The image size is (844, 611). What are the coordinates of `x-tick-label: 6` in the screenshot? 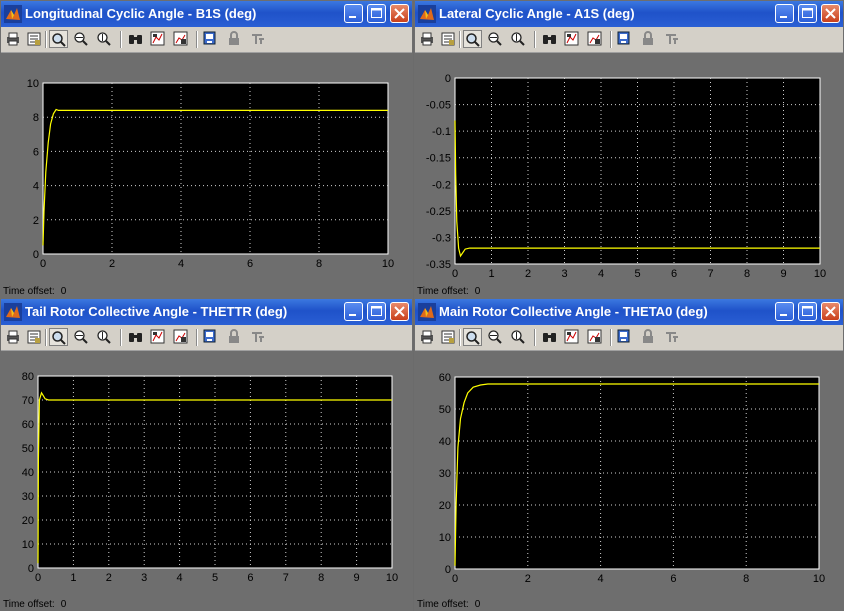 It's located at (250, 578).